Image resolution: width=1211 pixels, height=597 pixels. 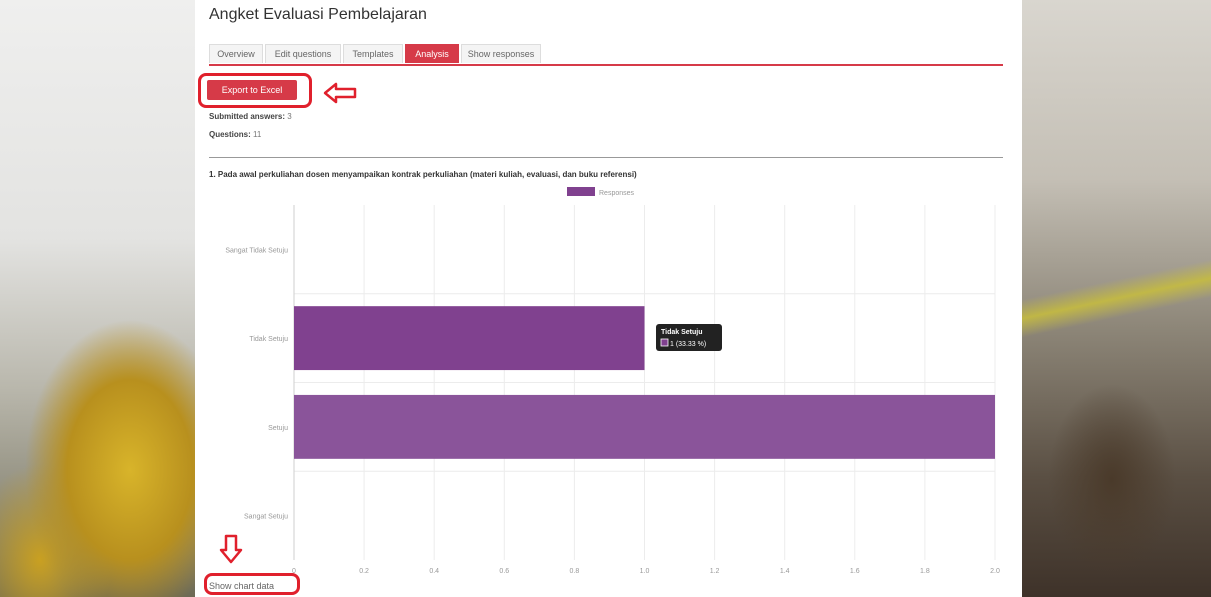 I want to click on x-tick-label: 1.0, so click(x=645, y=571).